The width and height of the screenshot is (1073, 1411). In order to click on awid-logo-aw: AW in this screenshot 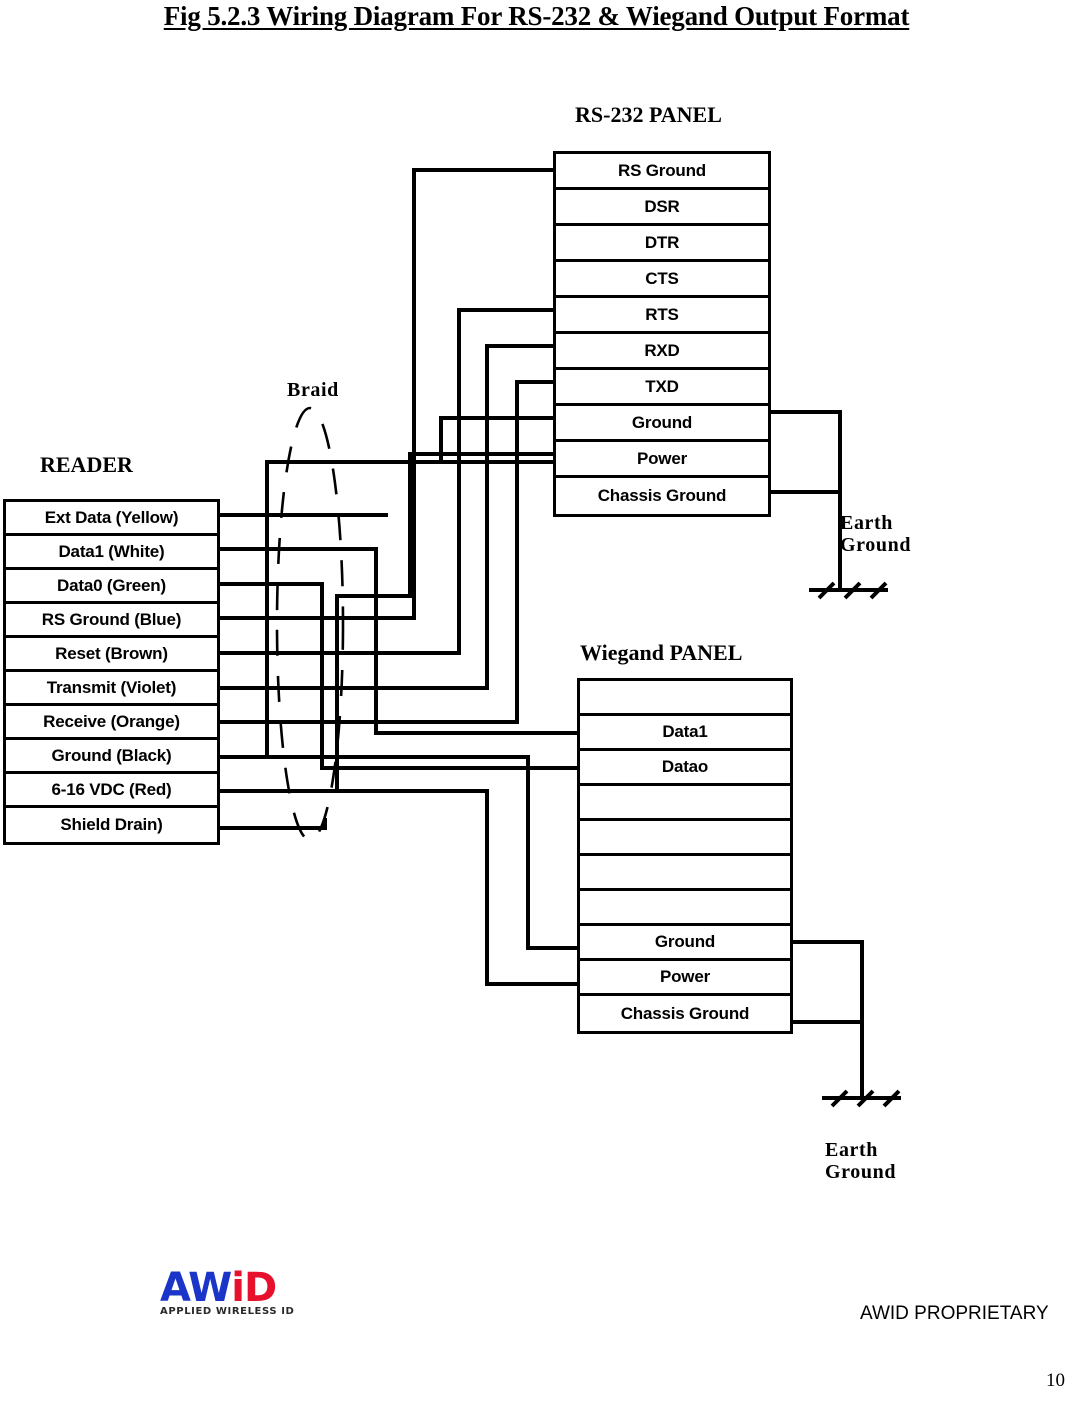, I will do `click(196, 1288)`.